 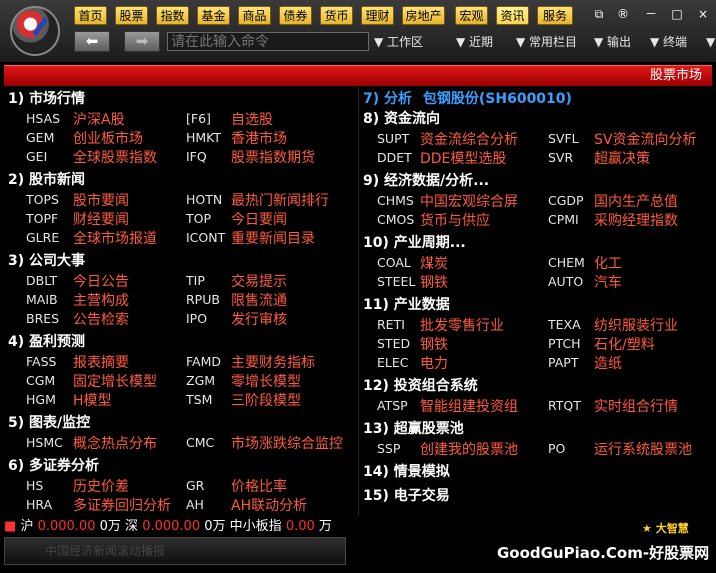 What do you see at coordinates (42, 218) in the screenshot?
I see `function-code: TOPF` at bounding box center [42, 218].